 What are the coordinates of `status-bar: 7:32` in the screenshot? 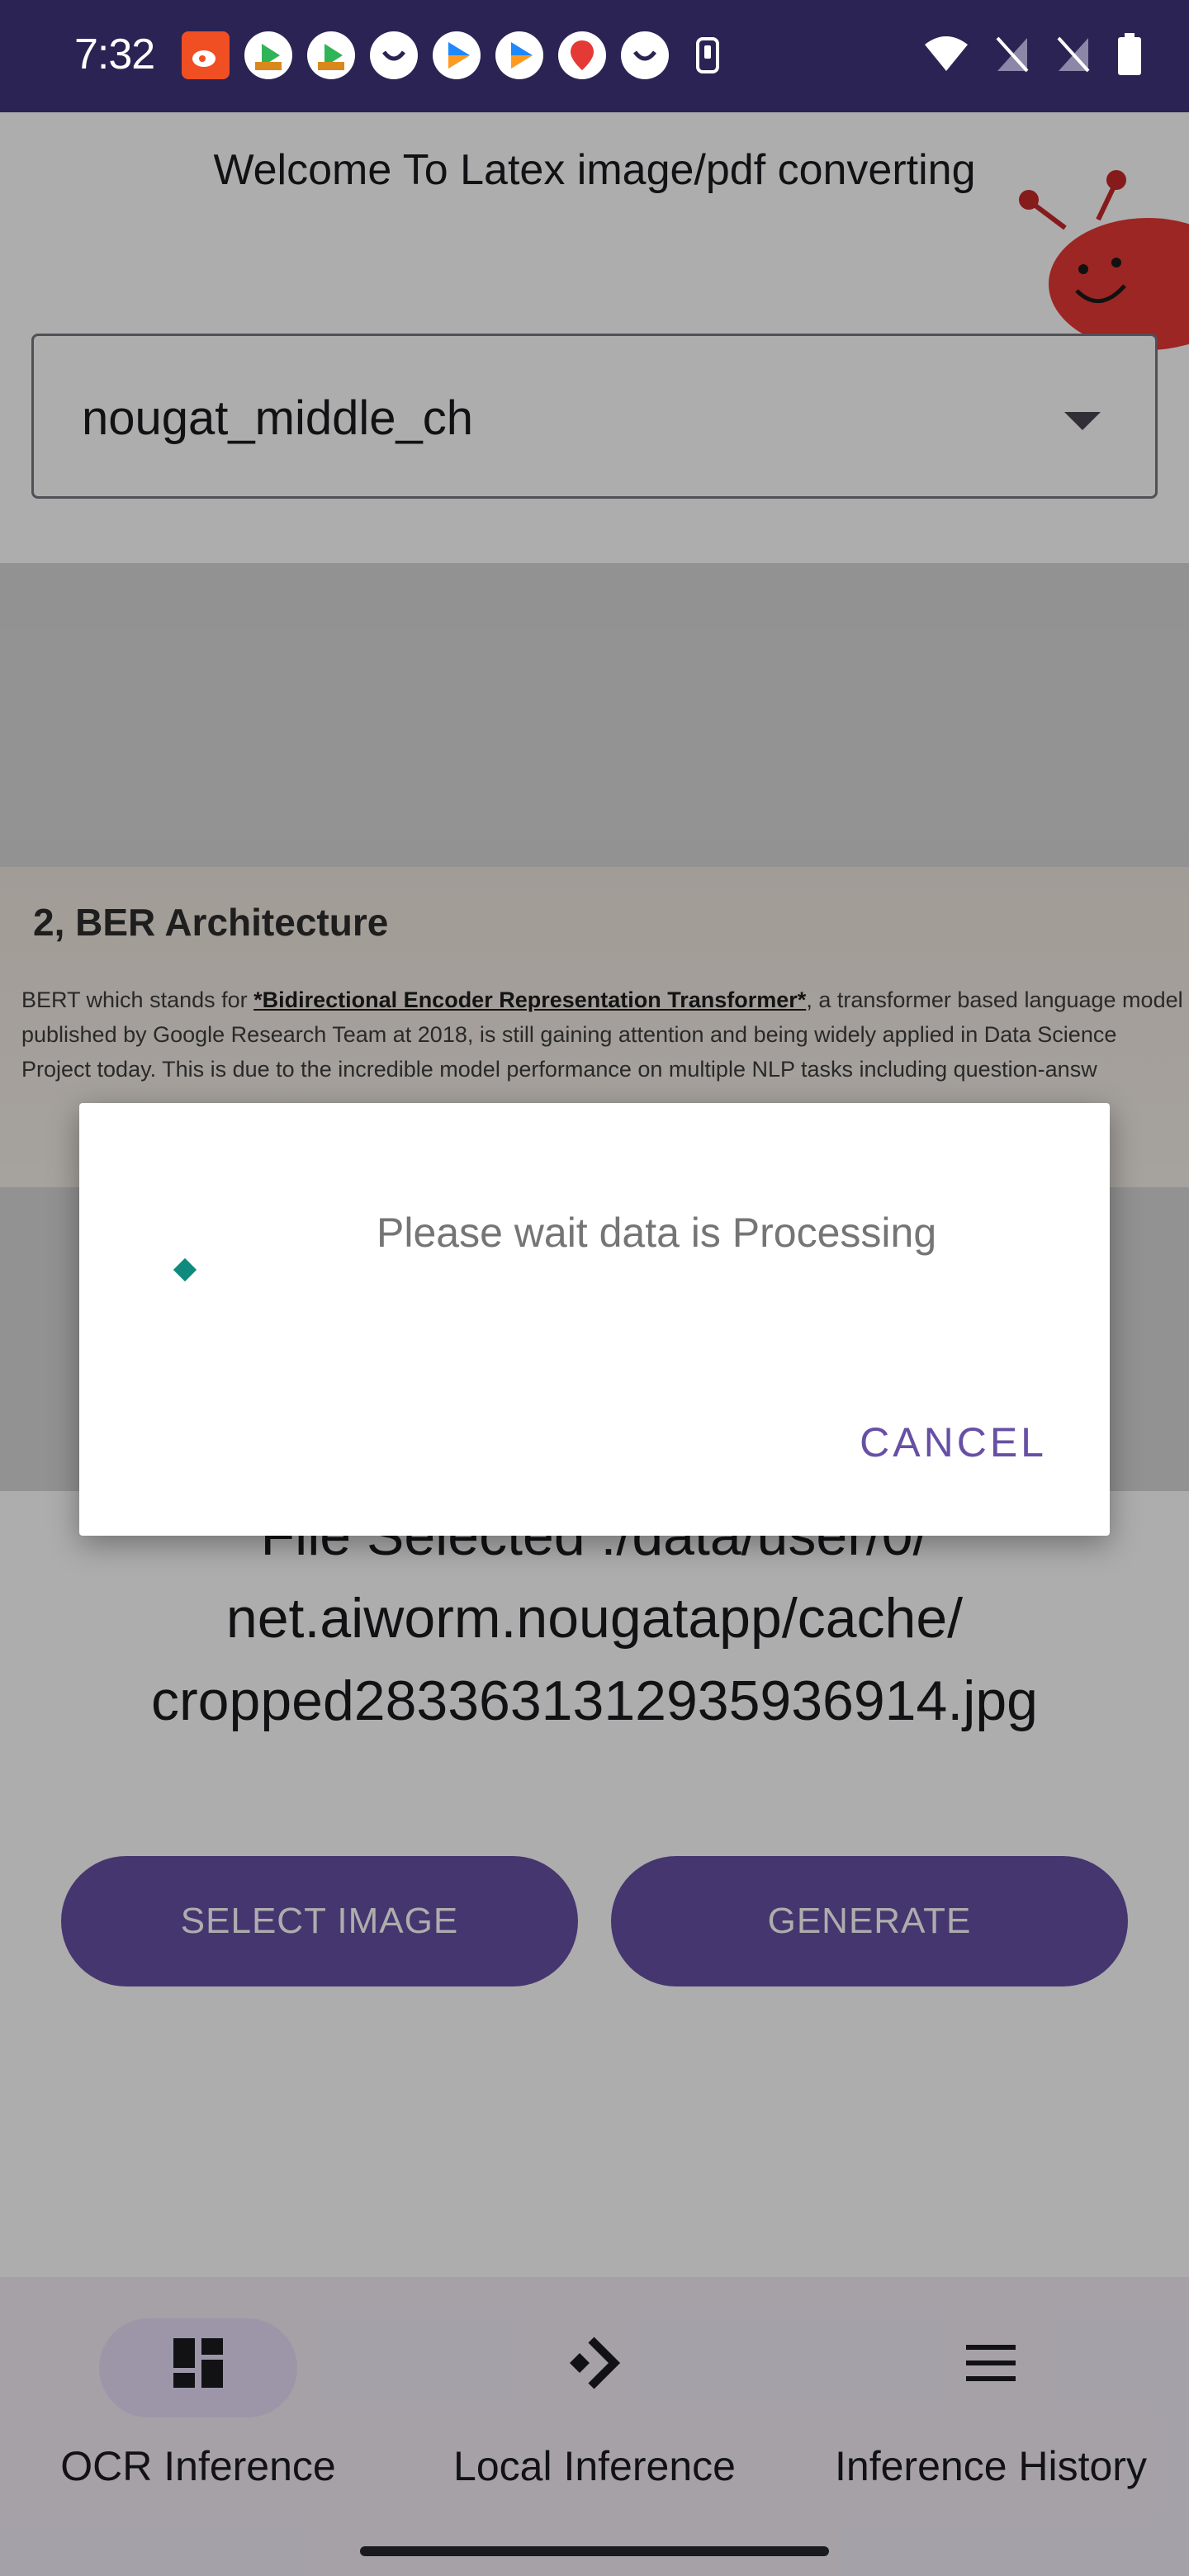 It's located at (594, 56).